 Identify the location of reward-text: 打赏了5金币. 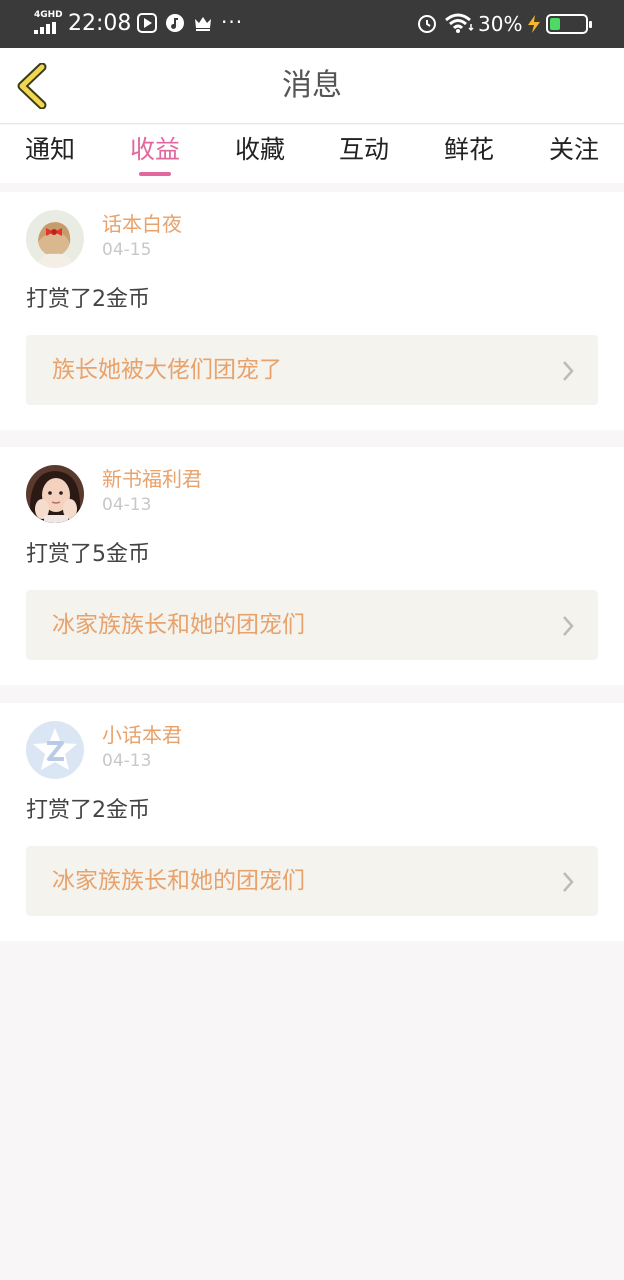
(88, 554).